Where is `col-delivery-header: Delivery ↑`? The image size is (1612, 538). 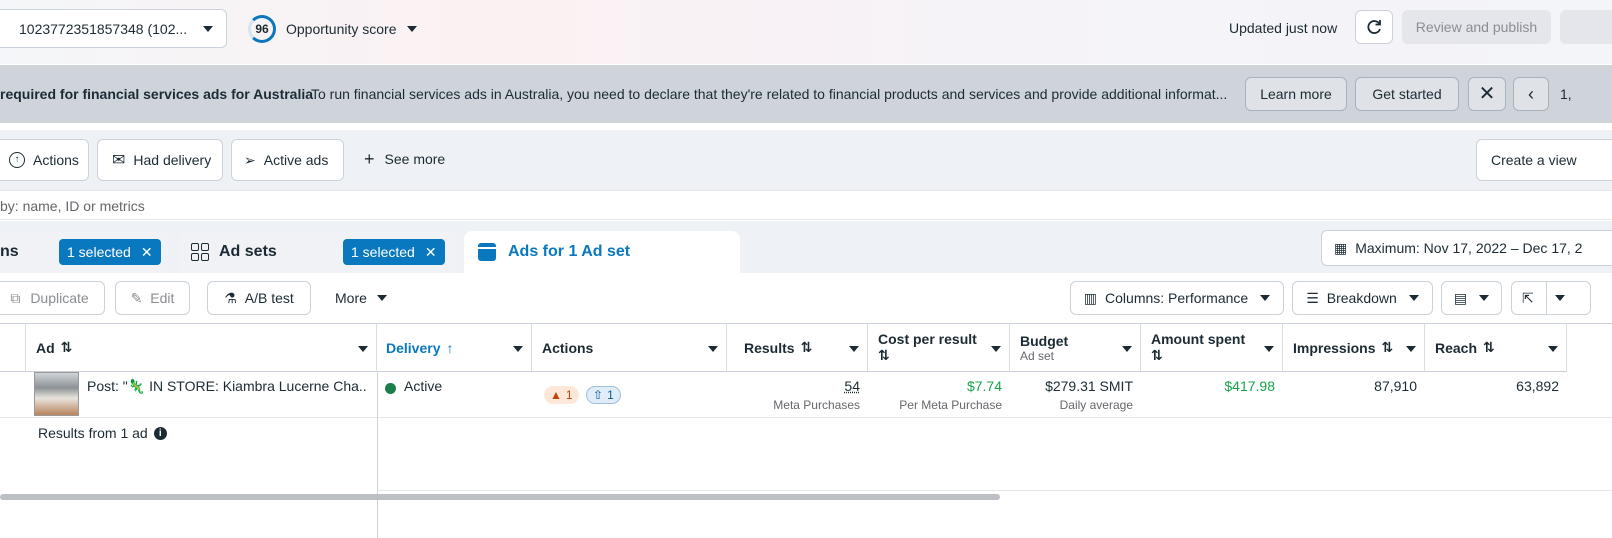
col-delivery-header: Delivery ↑ is located at coordinates (454, 348).